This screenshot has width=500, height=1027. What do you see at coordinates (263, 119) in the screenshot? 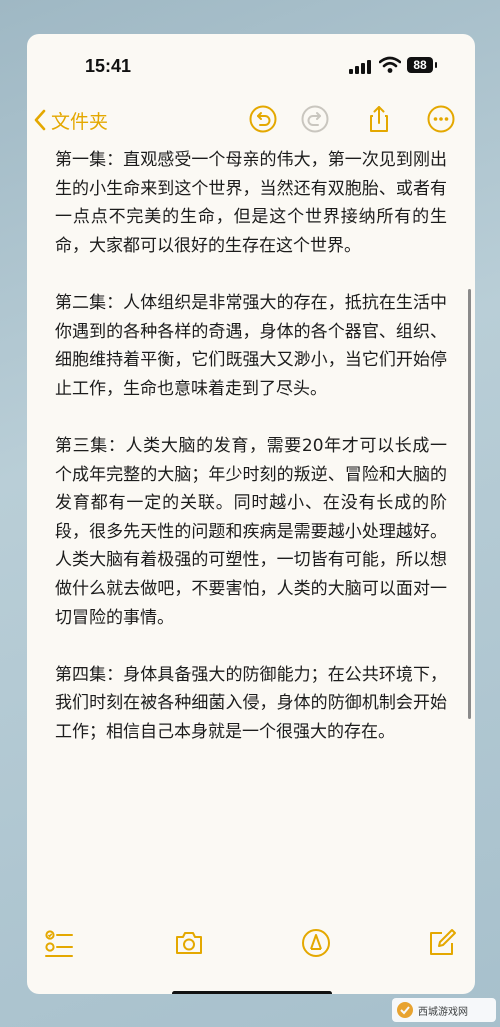
I see `undo-icon` at bounding box center [263, 119].